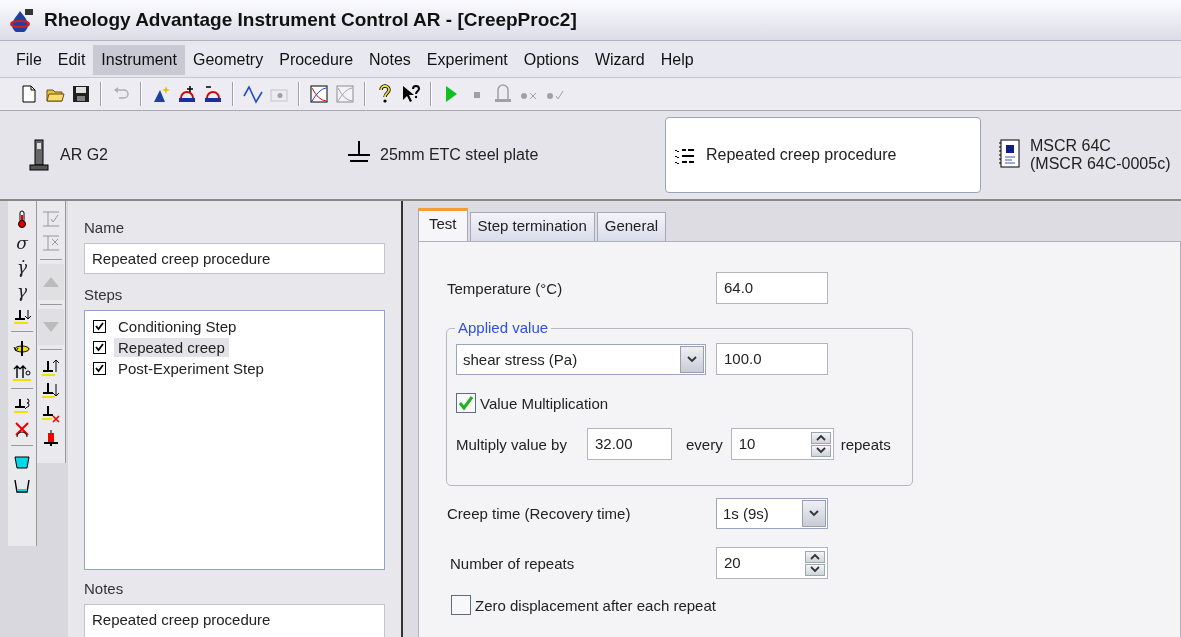 This screenshot has height=637, width=1181. Describe the element at coordinates (104, 294) in the screenshot. I see `field-label: Steps` at that location.